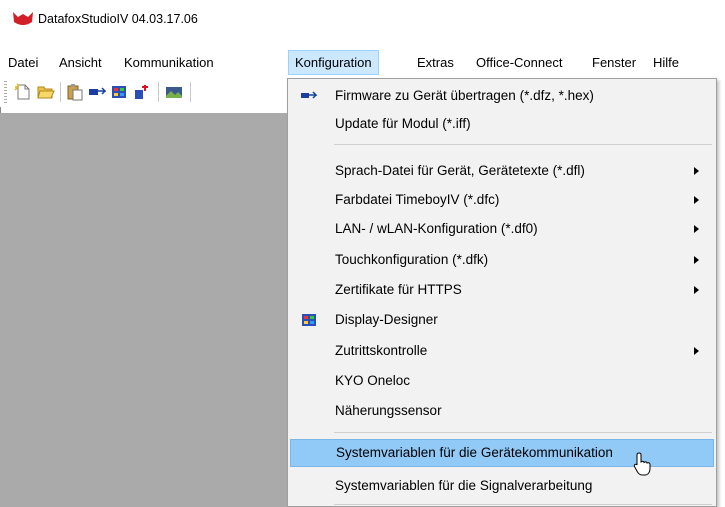 The image size is (725, 507). Describe the element at coordinates (23, 92) in the screenshot. I see `new-file-icon` at that location.